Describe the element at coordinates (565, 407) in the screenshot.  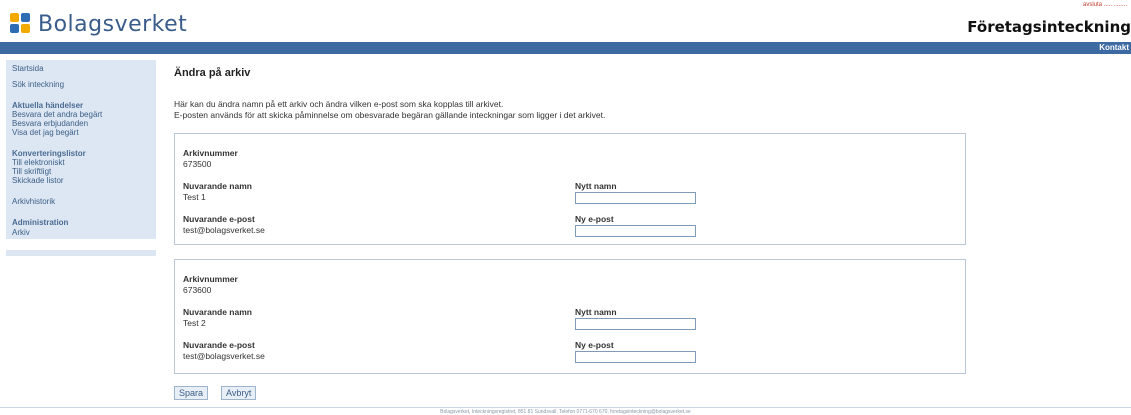
I see `footer-divider` at that location.